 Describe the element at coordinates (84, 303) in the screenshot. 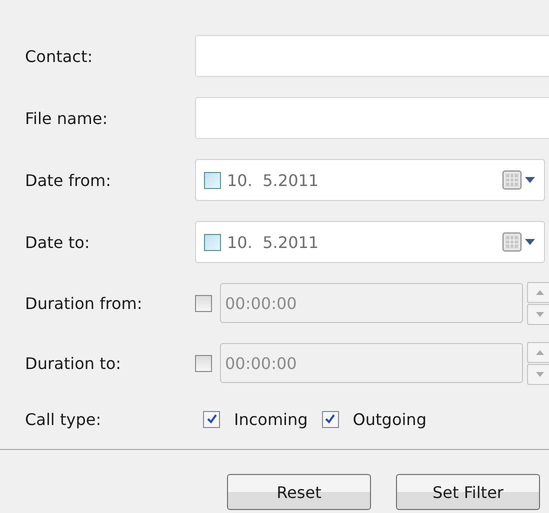

I see `field-label: Duration from:` at that location.